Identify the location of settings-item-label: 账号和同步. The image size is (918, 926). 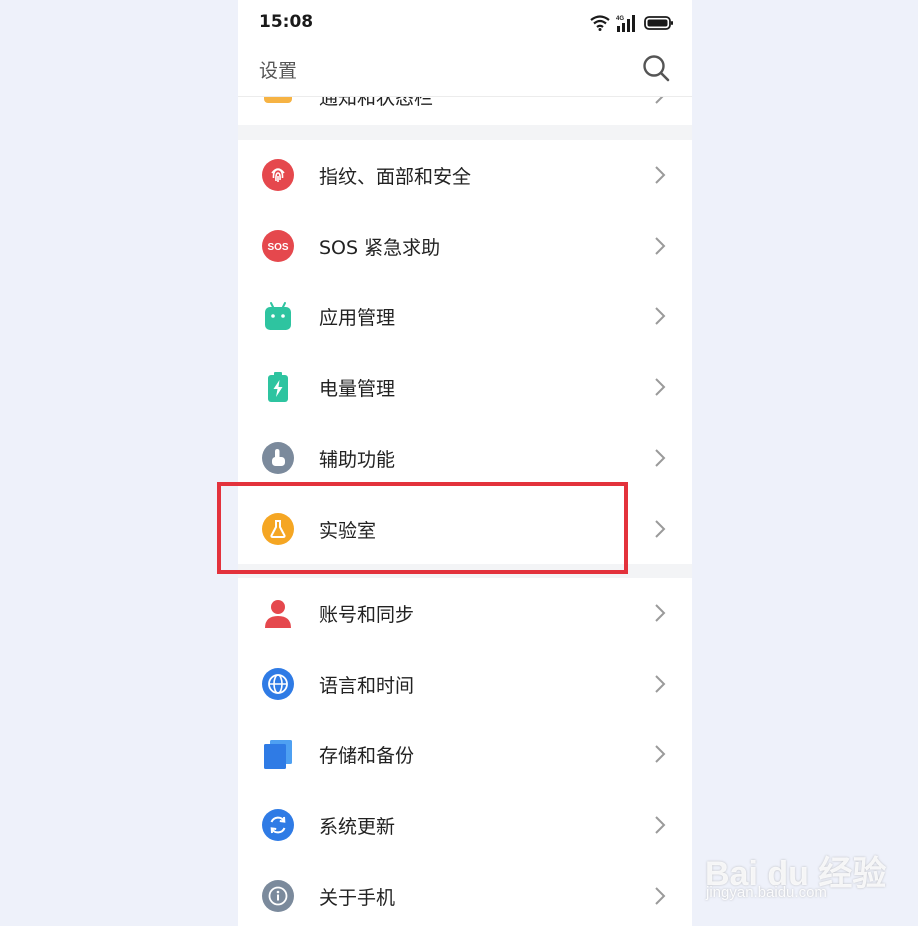
(367, 615).